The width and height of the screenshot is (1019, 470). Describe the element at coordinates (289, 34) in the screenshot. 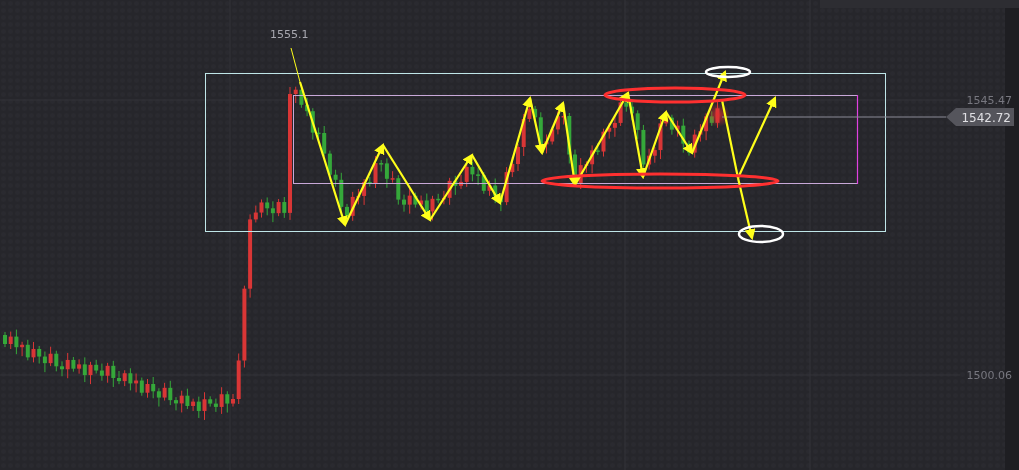

I see `high-price-label: 1555.1` at that location.